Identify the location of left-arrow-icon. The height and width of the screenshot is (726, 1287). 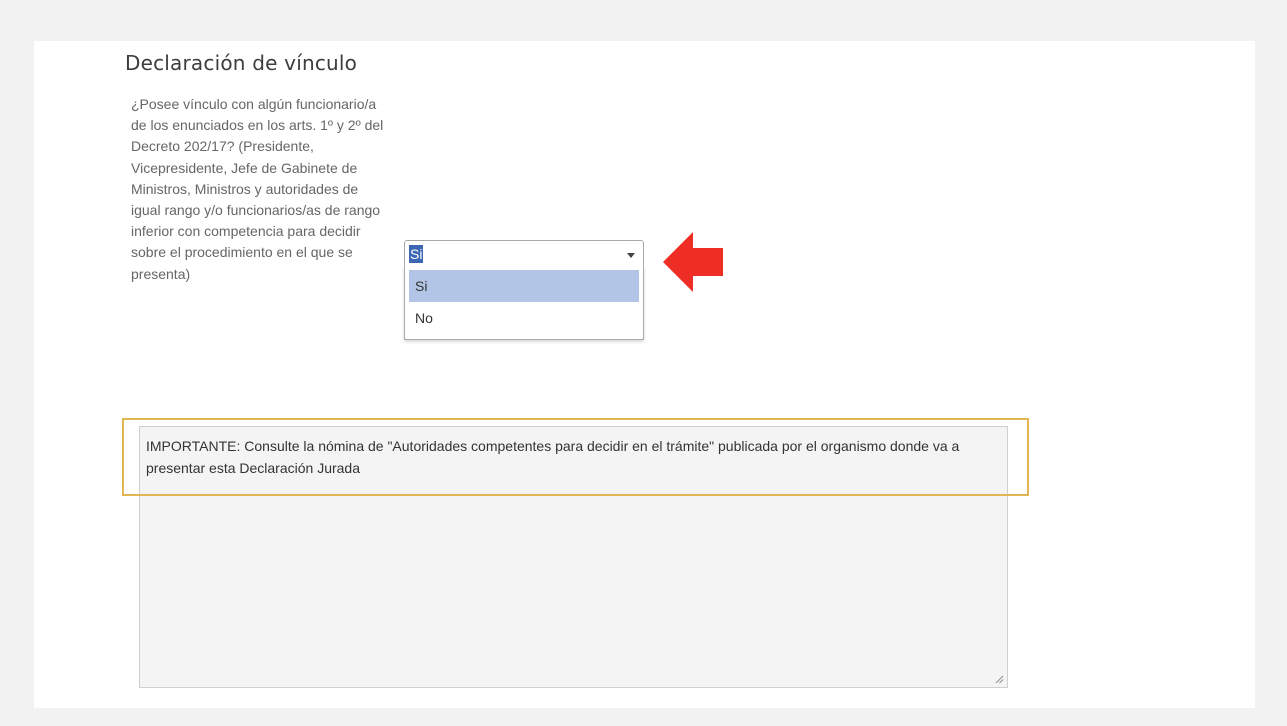
(693, 262).